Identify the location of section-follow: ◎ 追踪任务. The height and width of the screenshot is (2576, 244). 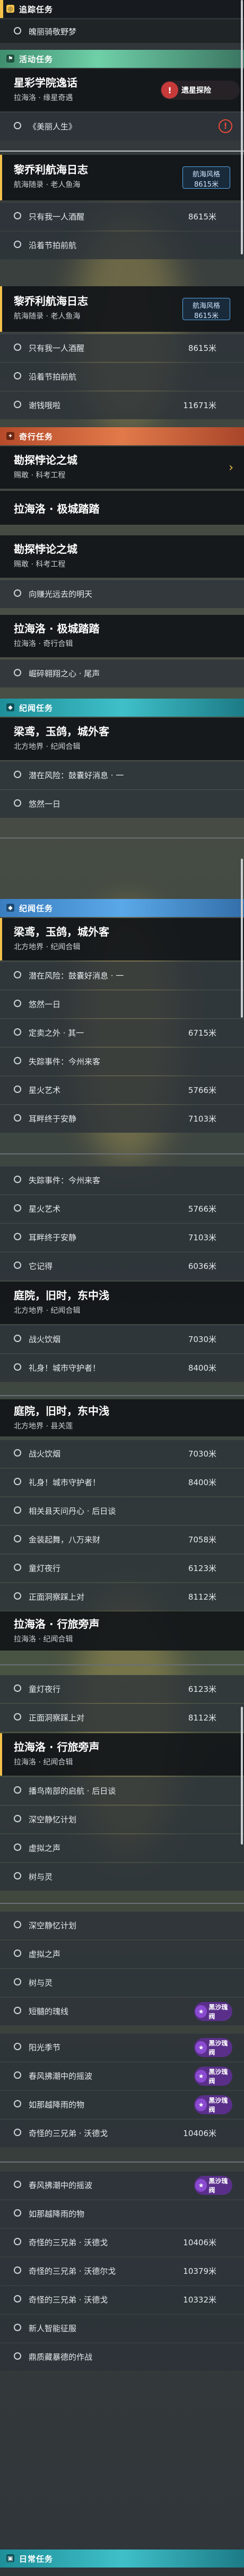
(122, 9).